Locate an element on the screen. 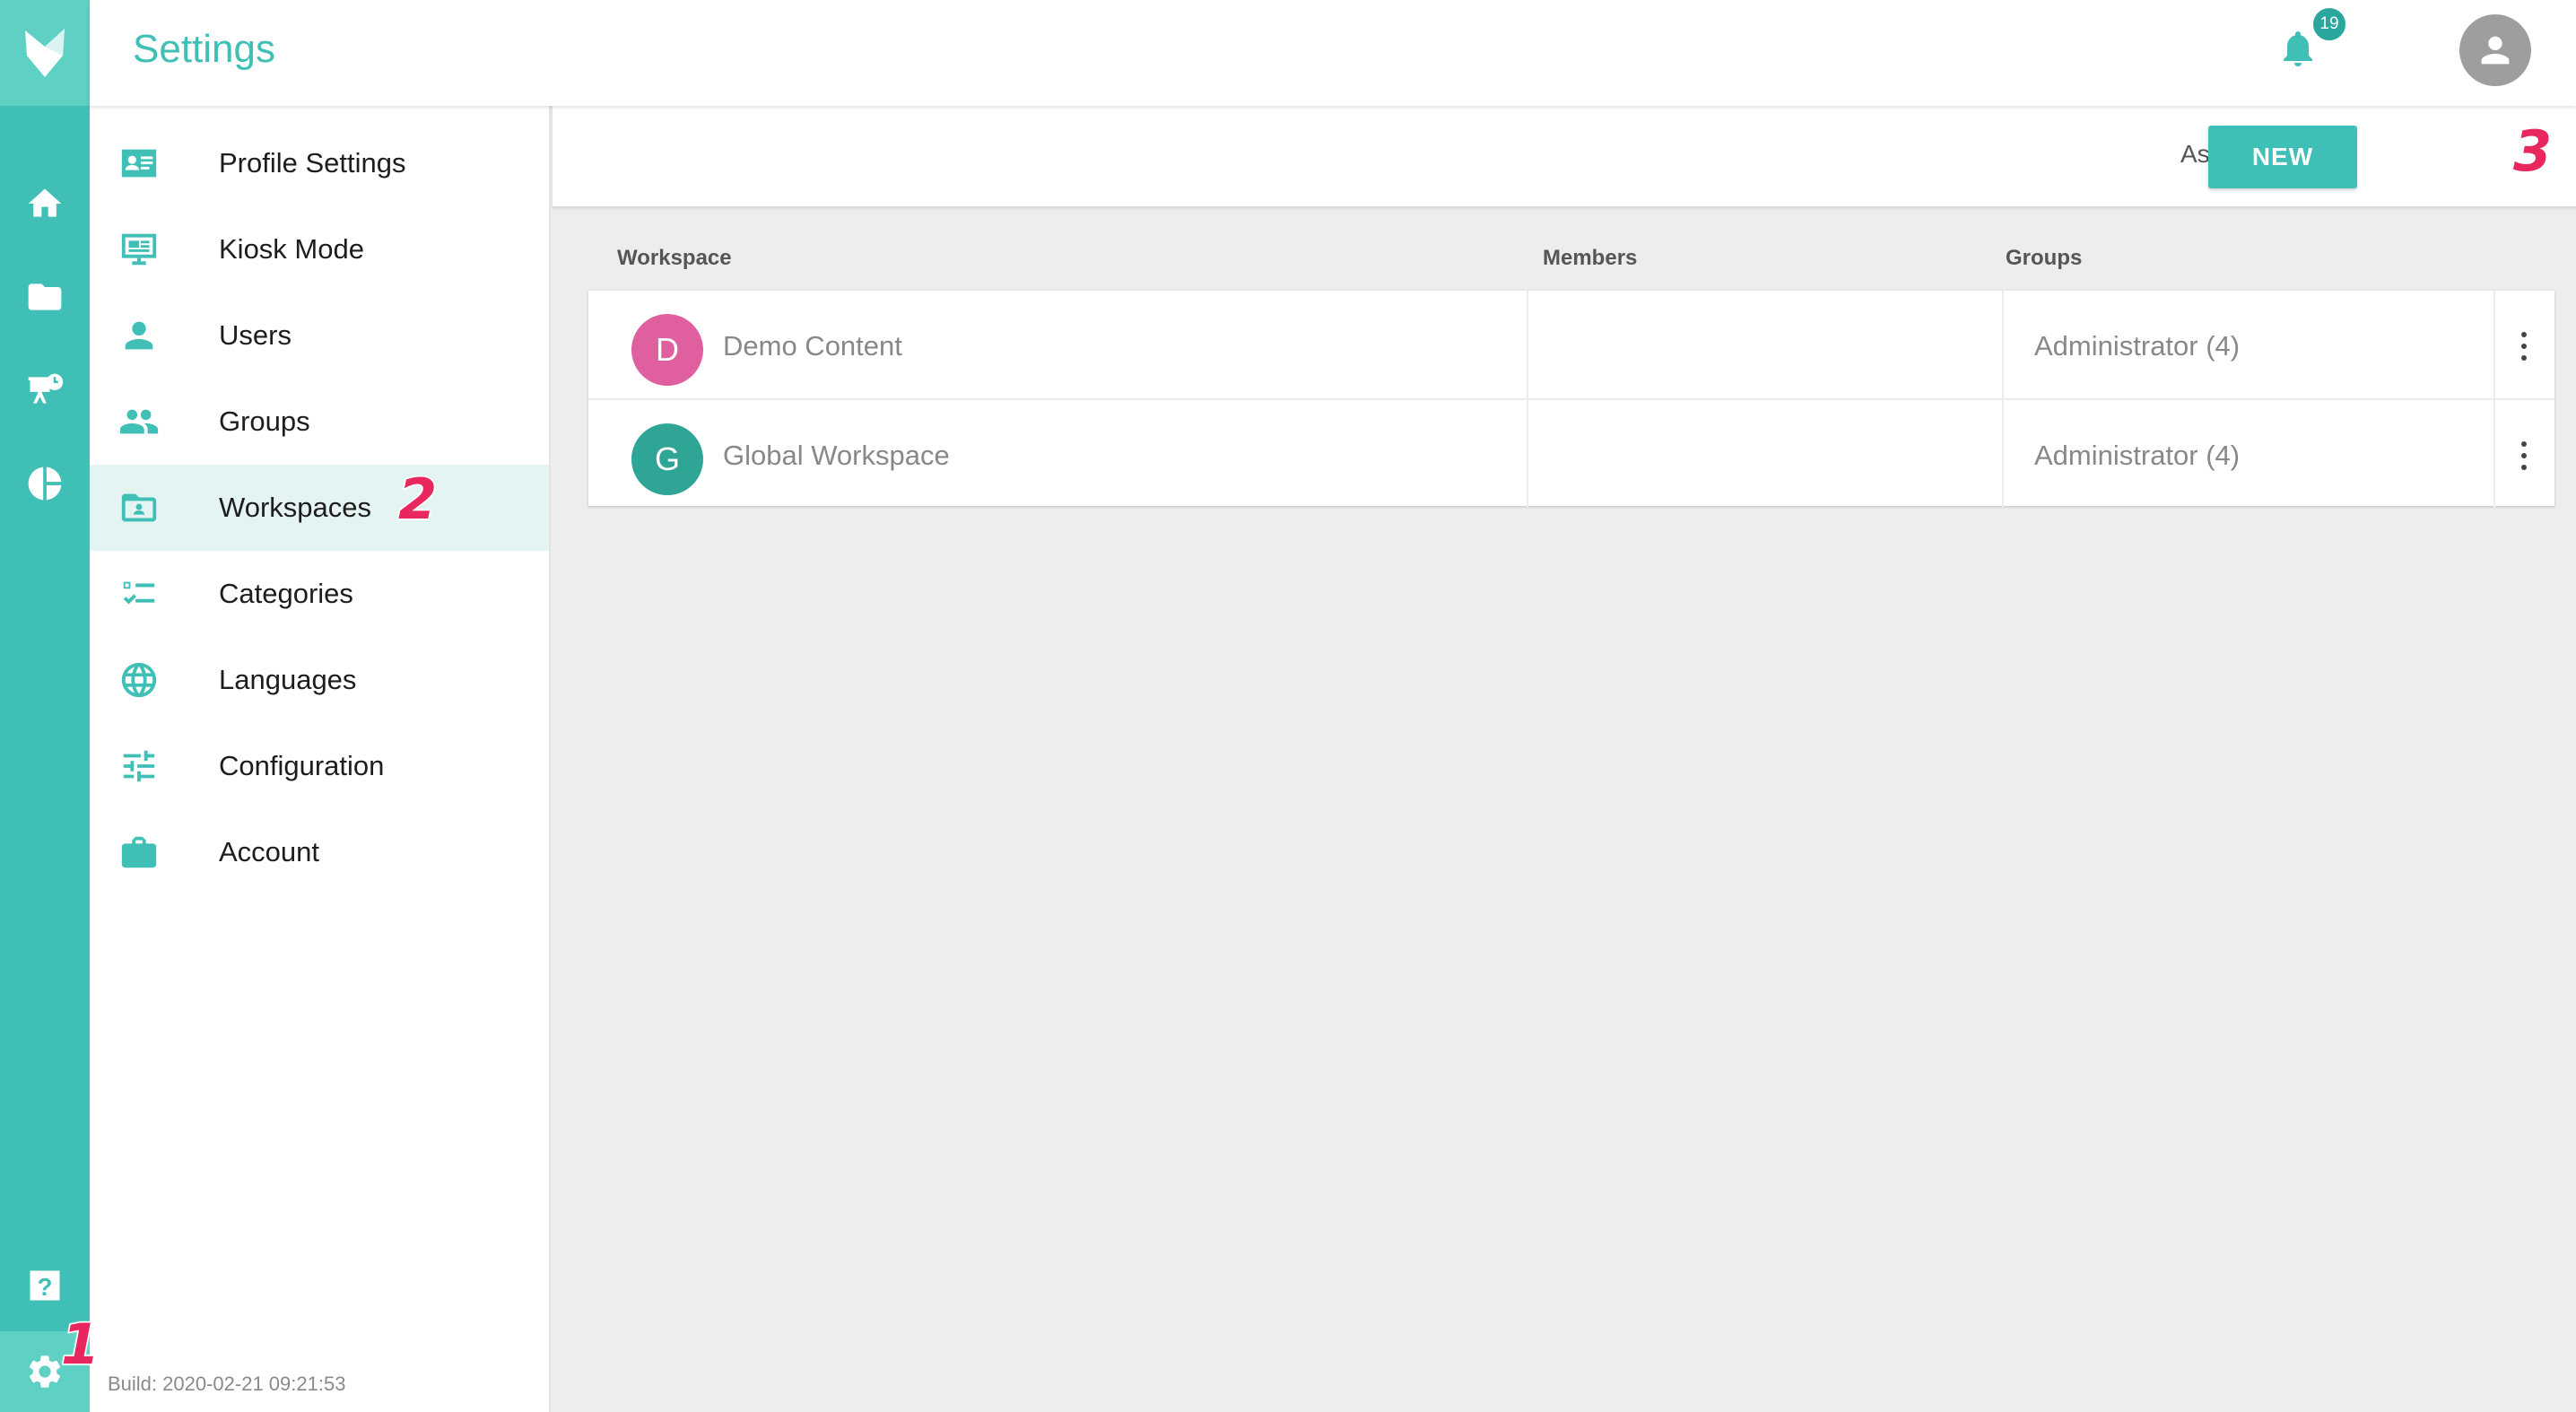  person-icon is located at coordinates (2495, 50).